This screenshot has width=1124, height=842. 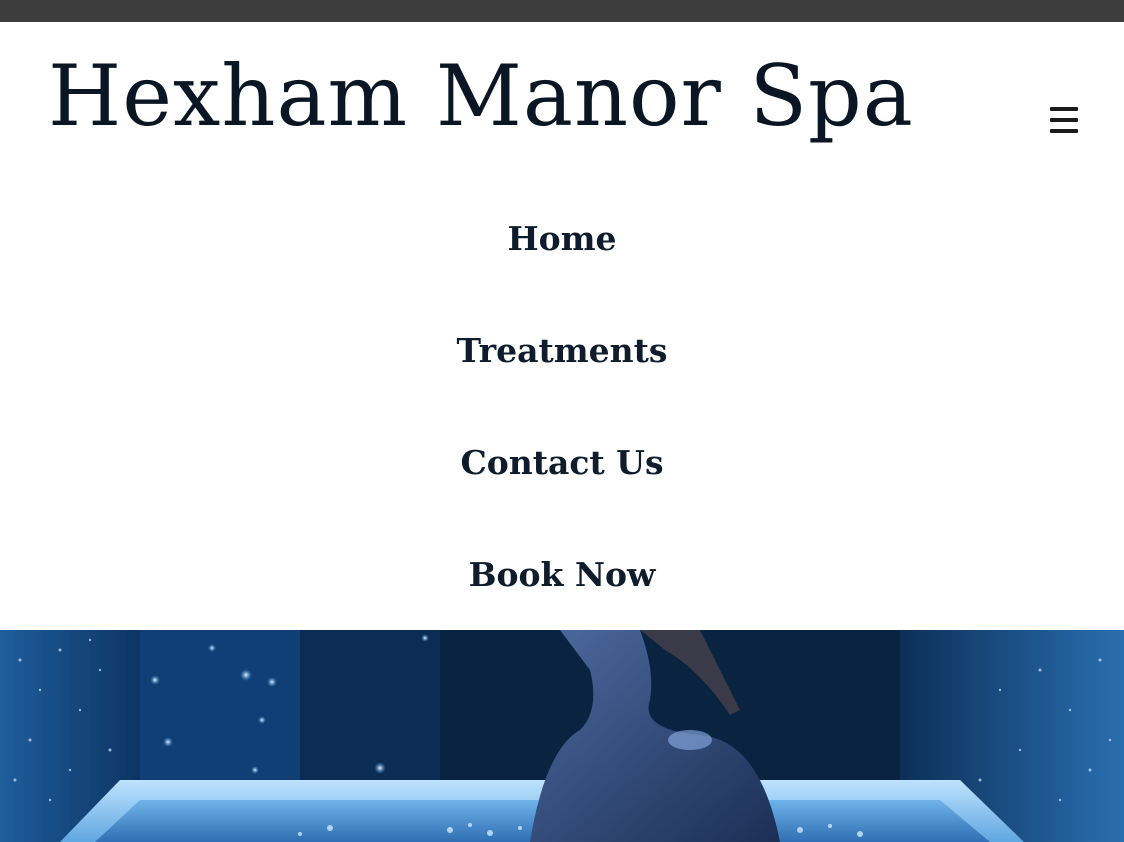 I want to click on site-title: Hexham Manor Spa, so click(x=481, y=96).